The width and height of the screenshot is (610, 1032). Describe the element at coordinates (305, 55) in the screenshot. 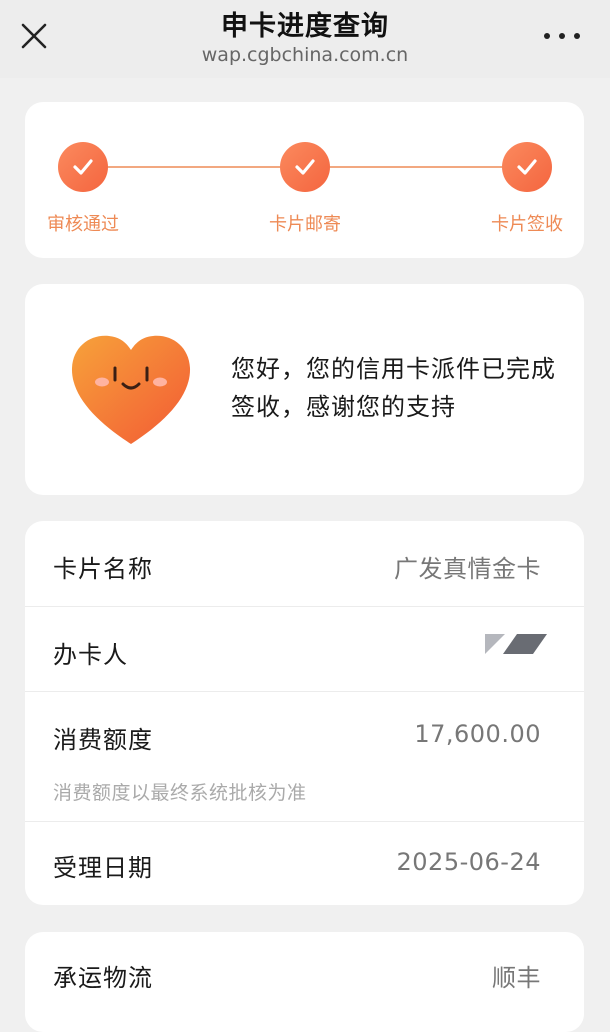

I see `page-url: wap.cgbchina.com.cn` at that location.